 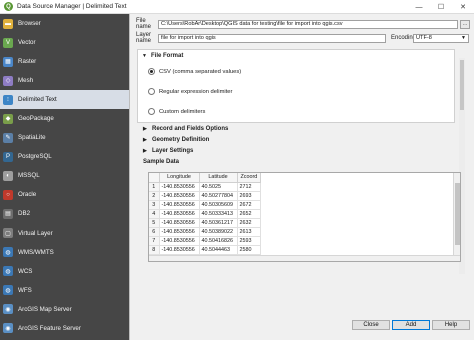 I want to click on table-cell: 2613, so click(x=249, y=232).